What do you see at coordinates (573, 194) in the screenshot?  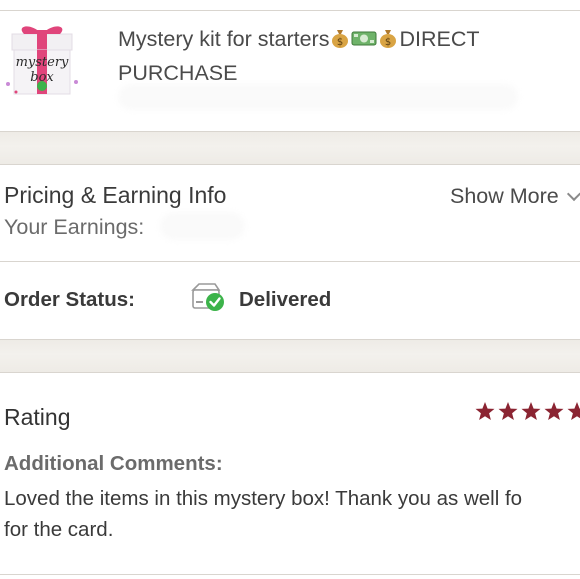 I see `chevron-down-icon` at bounding box center [573, 194].